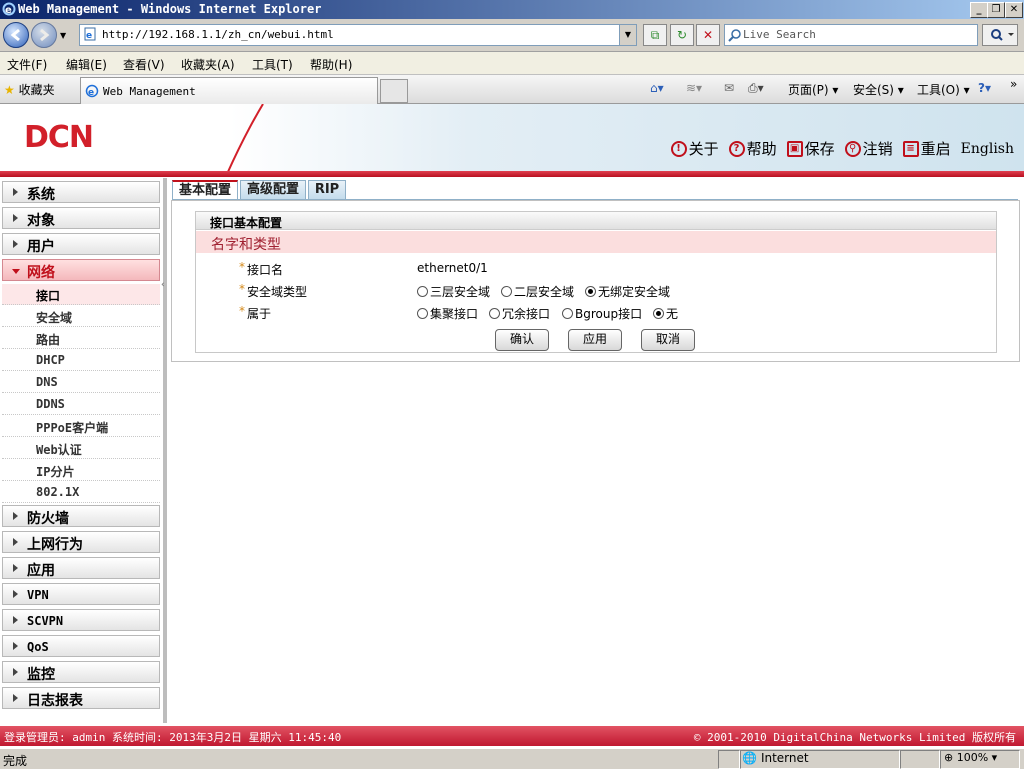 The width and height of the screenshot is (1024, 769). What do you see at coordinates (447, 313) in the screenshot?
I see `belongs-aggregate-radio: 集聚接口` at bounding box center [447, 313].